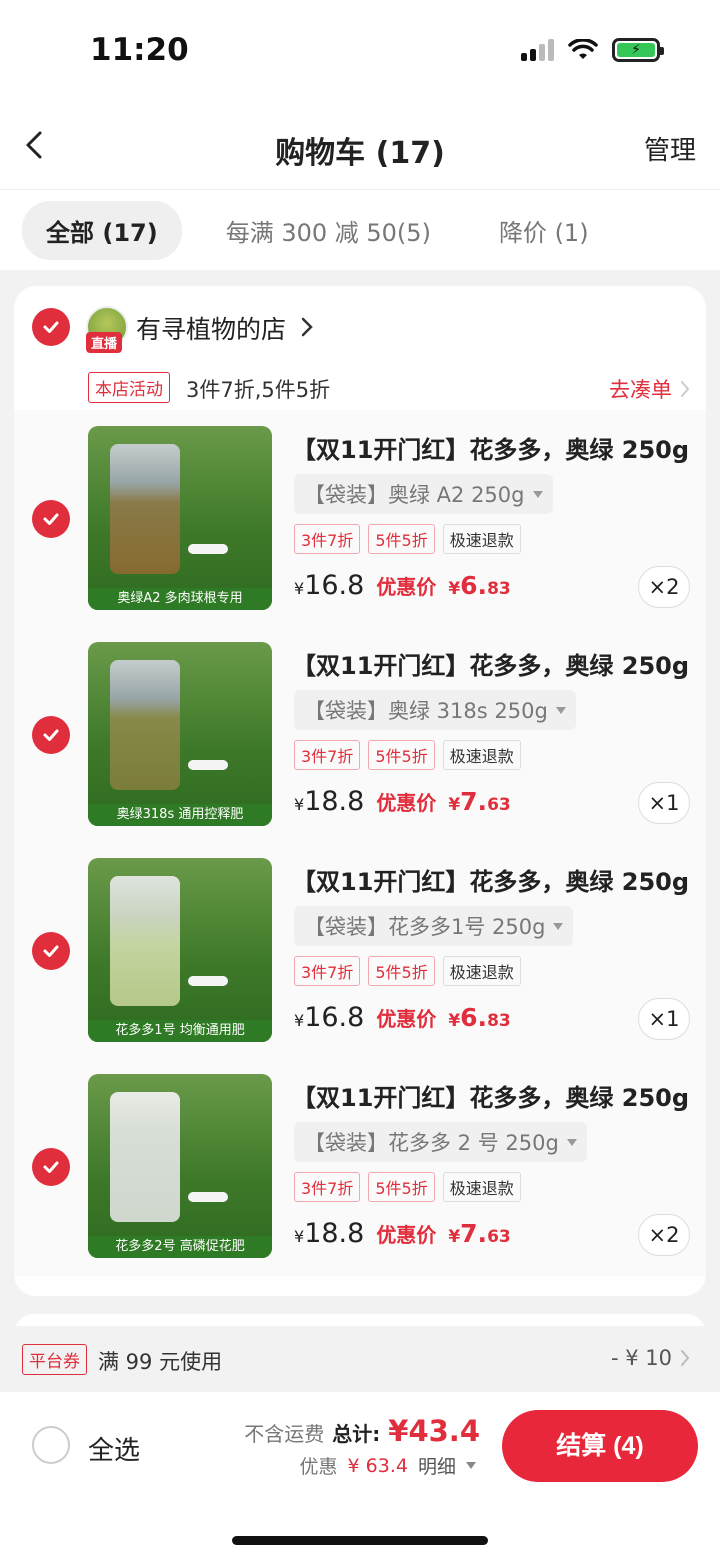 The width and height of the screenshot is (720, 1560). I want to click on shipping-note: 不含运费, so click(284, 1434).